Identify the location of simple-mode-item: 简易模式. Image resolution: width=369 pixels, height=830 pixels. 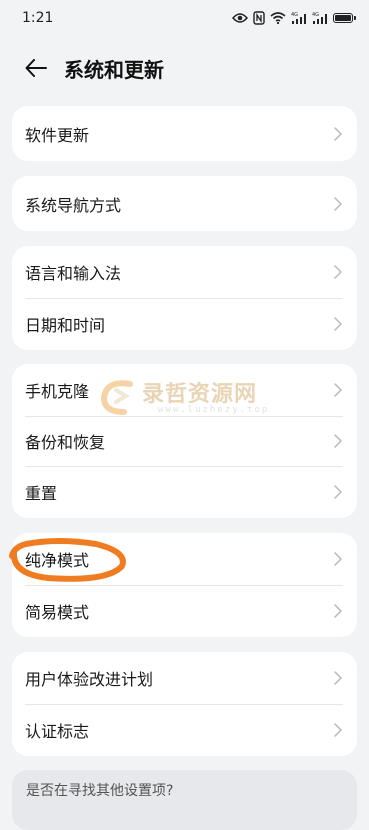
(184, 611).